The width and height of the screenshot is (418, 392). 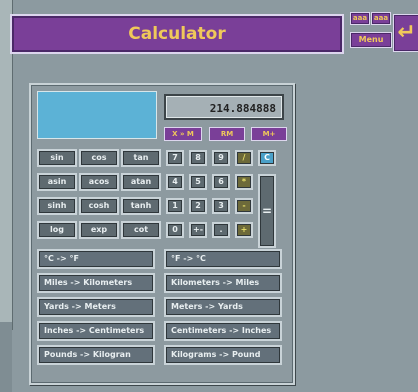 What do you see at coordinates (96, 259) in the screenshot?
I see `convert-c-to-f-button: °C -> °F` at bounding box center [96, 259].